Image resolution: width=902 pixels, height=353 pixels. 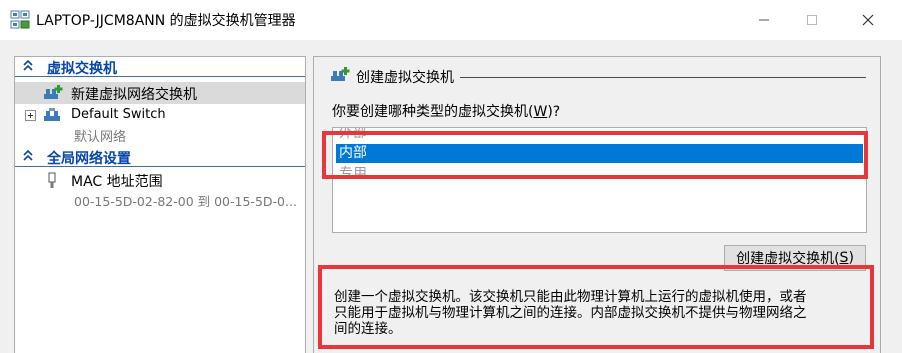 I want to click on create-switch-button: 创建虚拟交换机(S), so click(x=795, y=258).